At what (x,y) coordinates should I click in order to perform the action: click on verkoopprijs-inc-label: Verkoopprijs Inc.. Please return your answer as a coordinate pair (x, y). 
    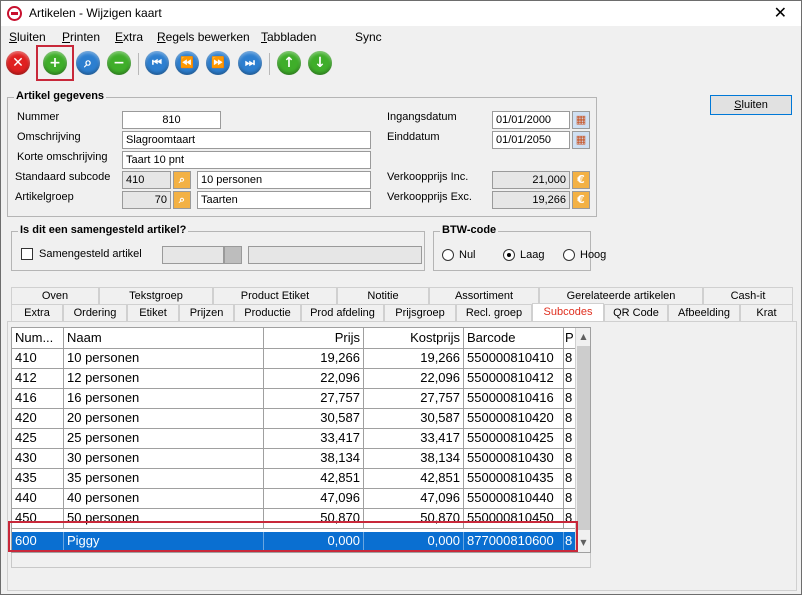
    Looking at the image, I should click on (428, 177).